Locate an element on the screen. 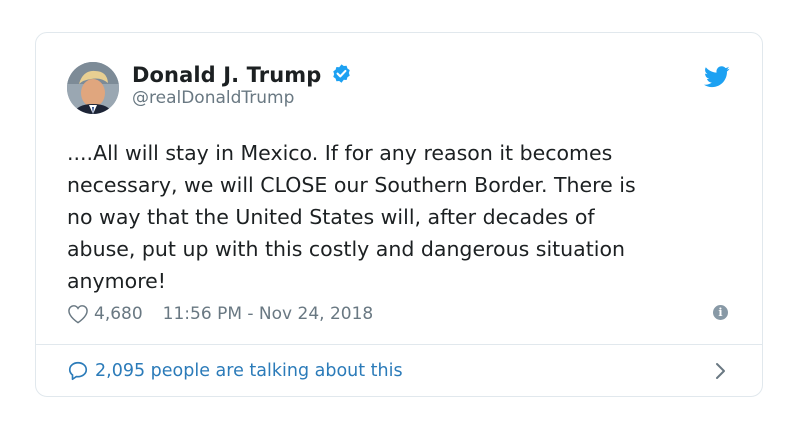 The image size is (800, 432). tweet-timestamp: 11:56 PM - Nov 24, 2018 is located at coordinates (268, 314).